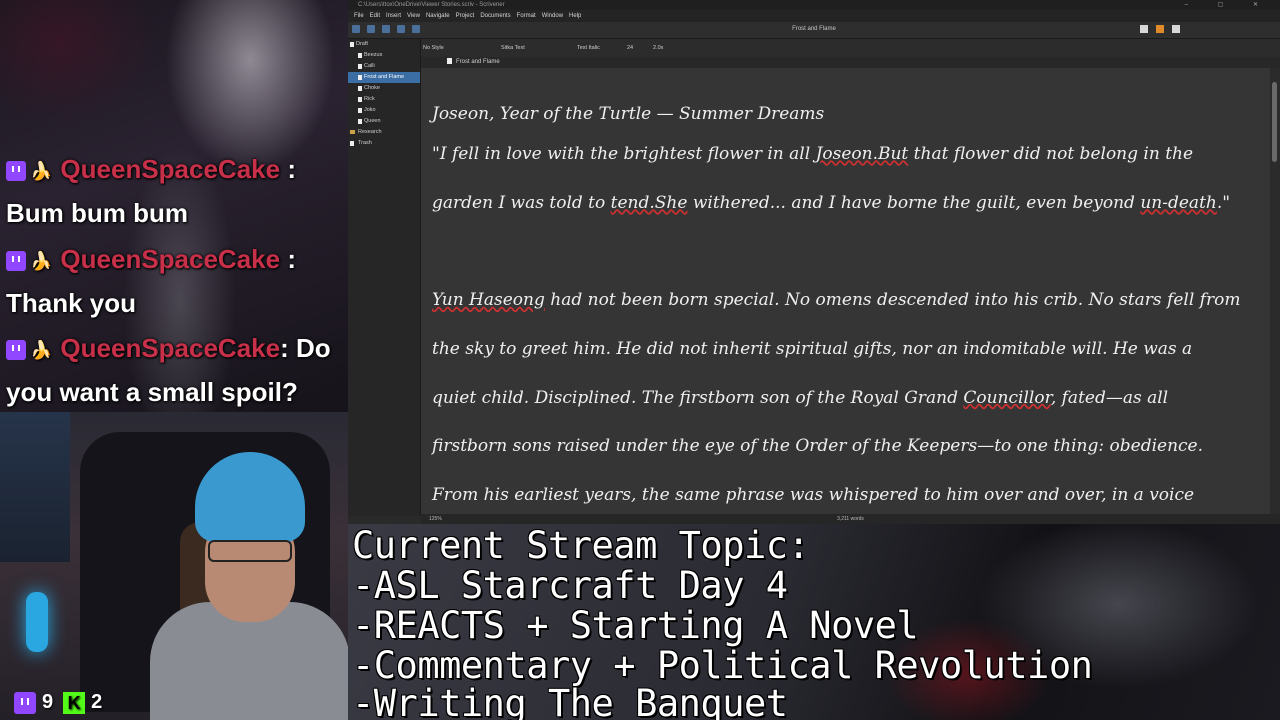  What do you see at coordinates (58, 702) in the screenshot?
I see `viewer-counters: 9 K 2` at bounding box center [58, 702].